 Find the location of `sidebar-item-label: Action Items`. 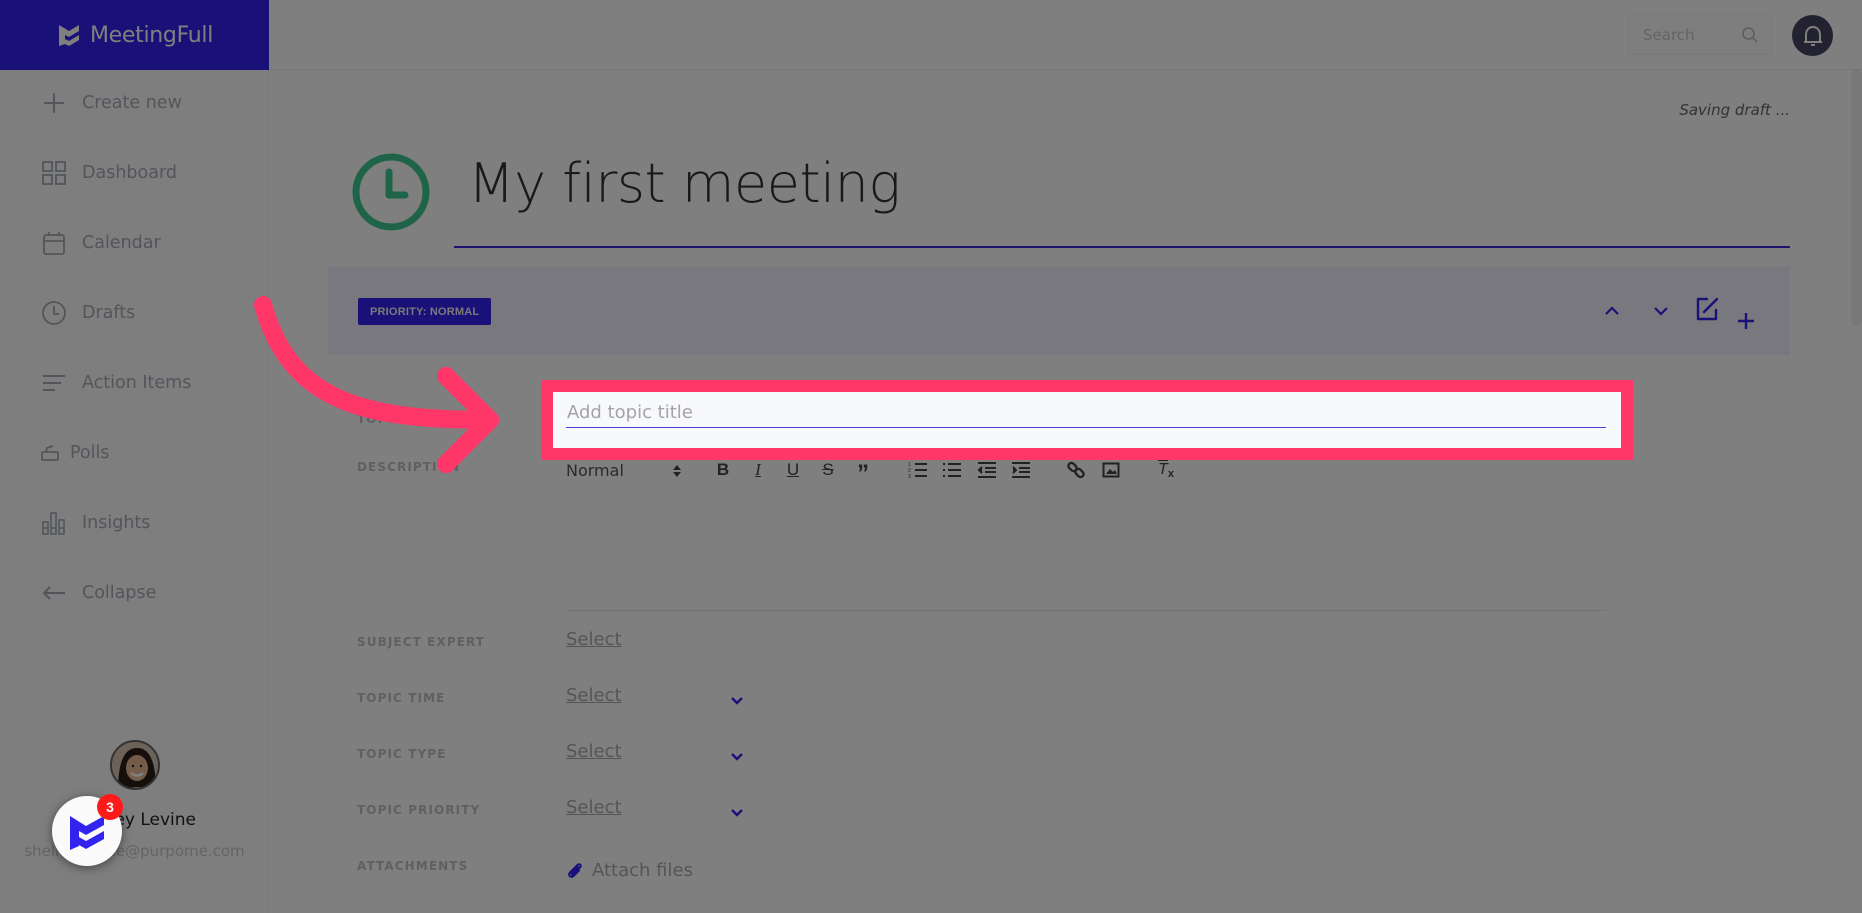

sidebar-item-label: Action Items is located at coordinates (137, 383).